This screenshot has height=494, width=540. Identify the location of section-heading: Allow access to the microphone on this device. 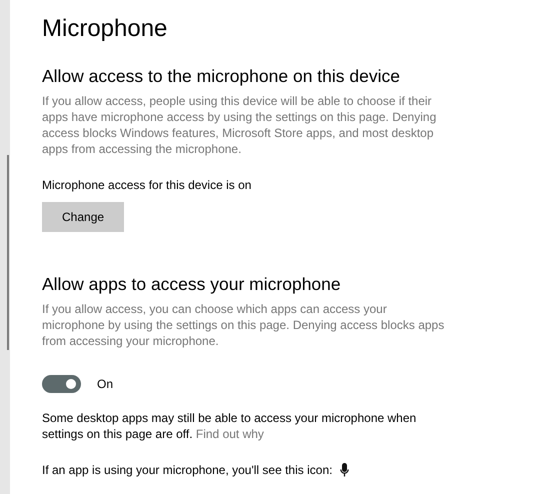
(221, 76).